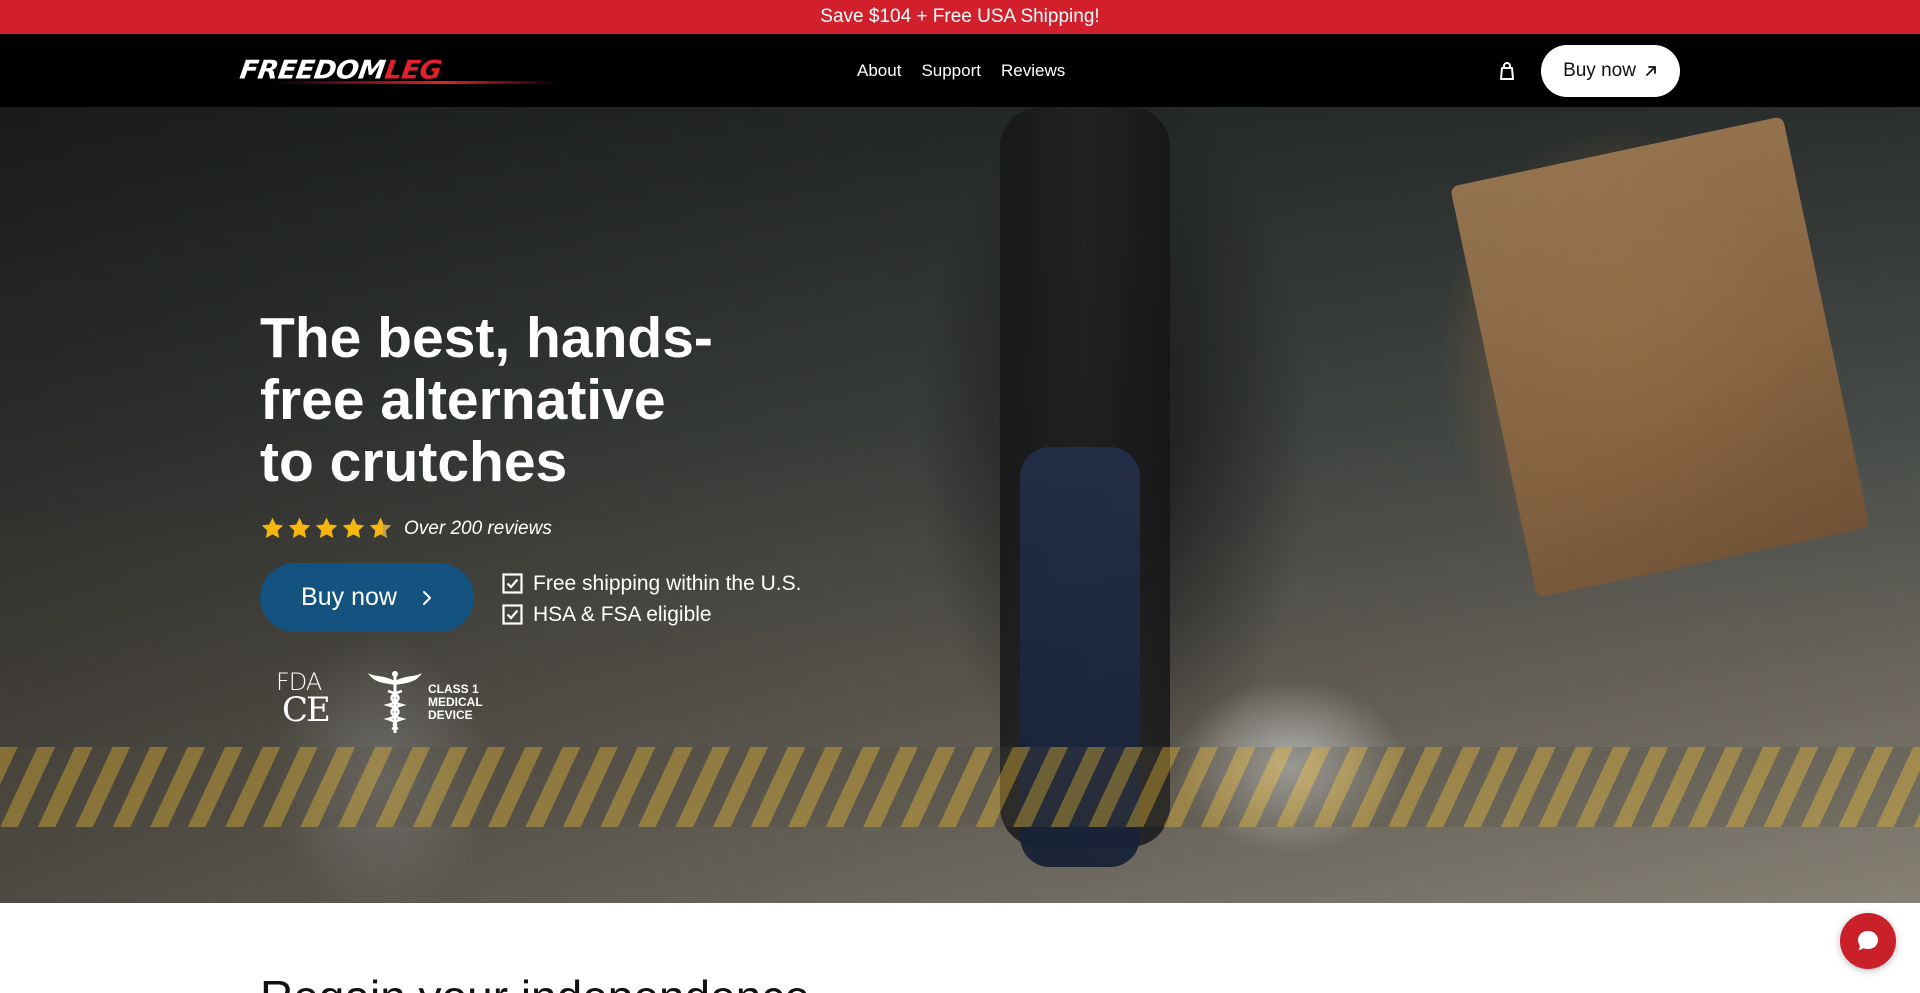 This screenshot has height=993, width=1920. I want to click on feature-item: HSA & FSA eligible, so click(651, 614).